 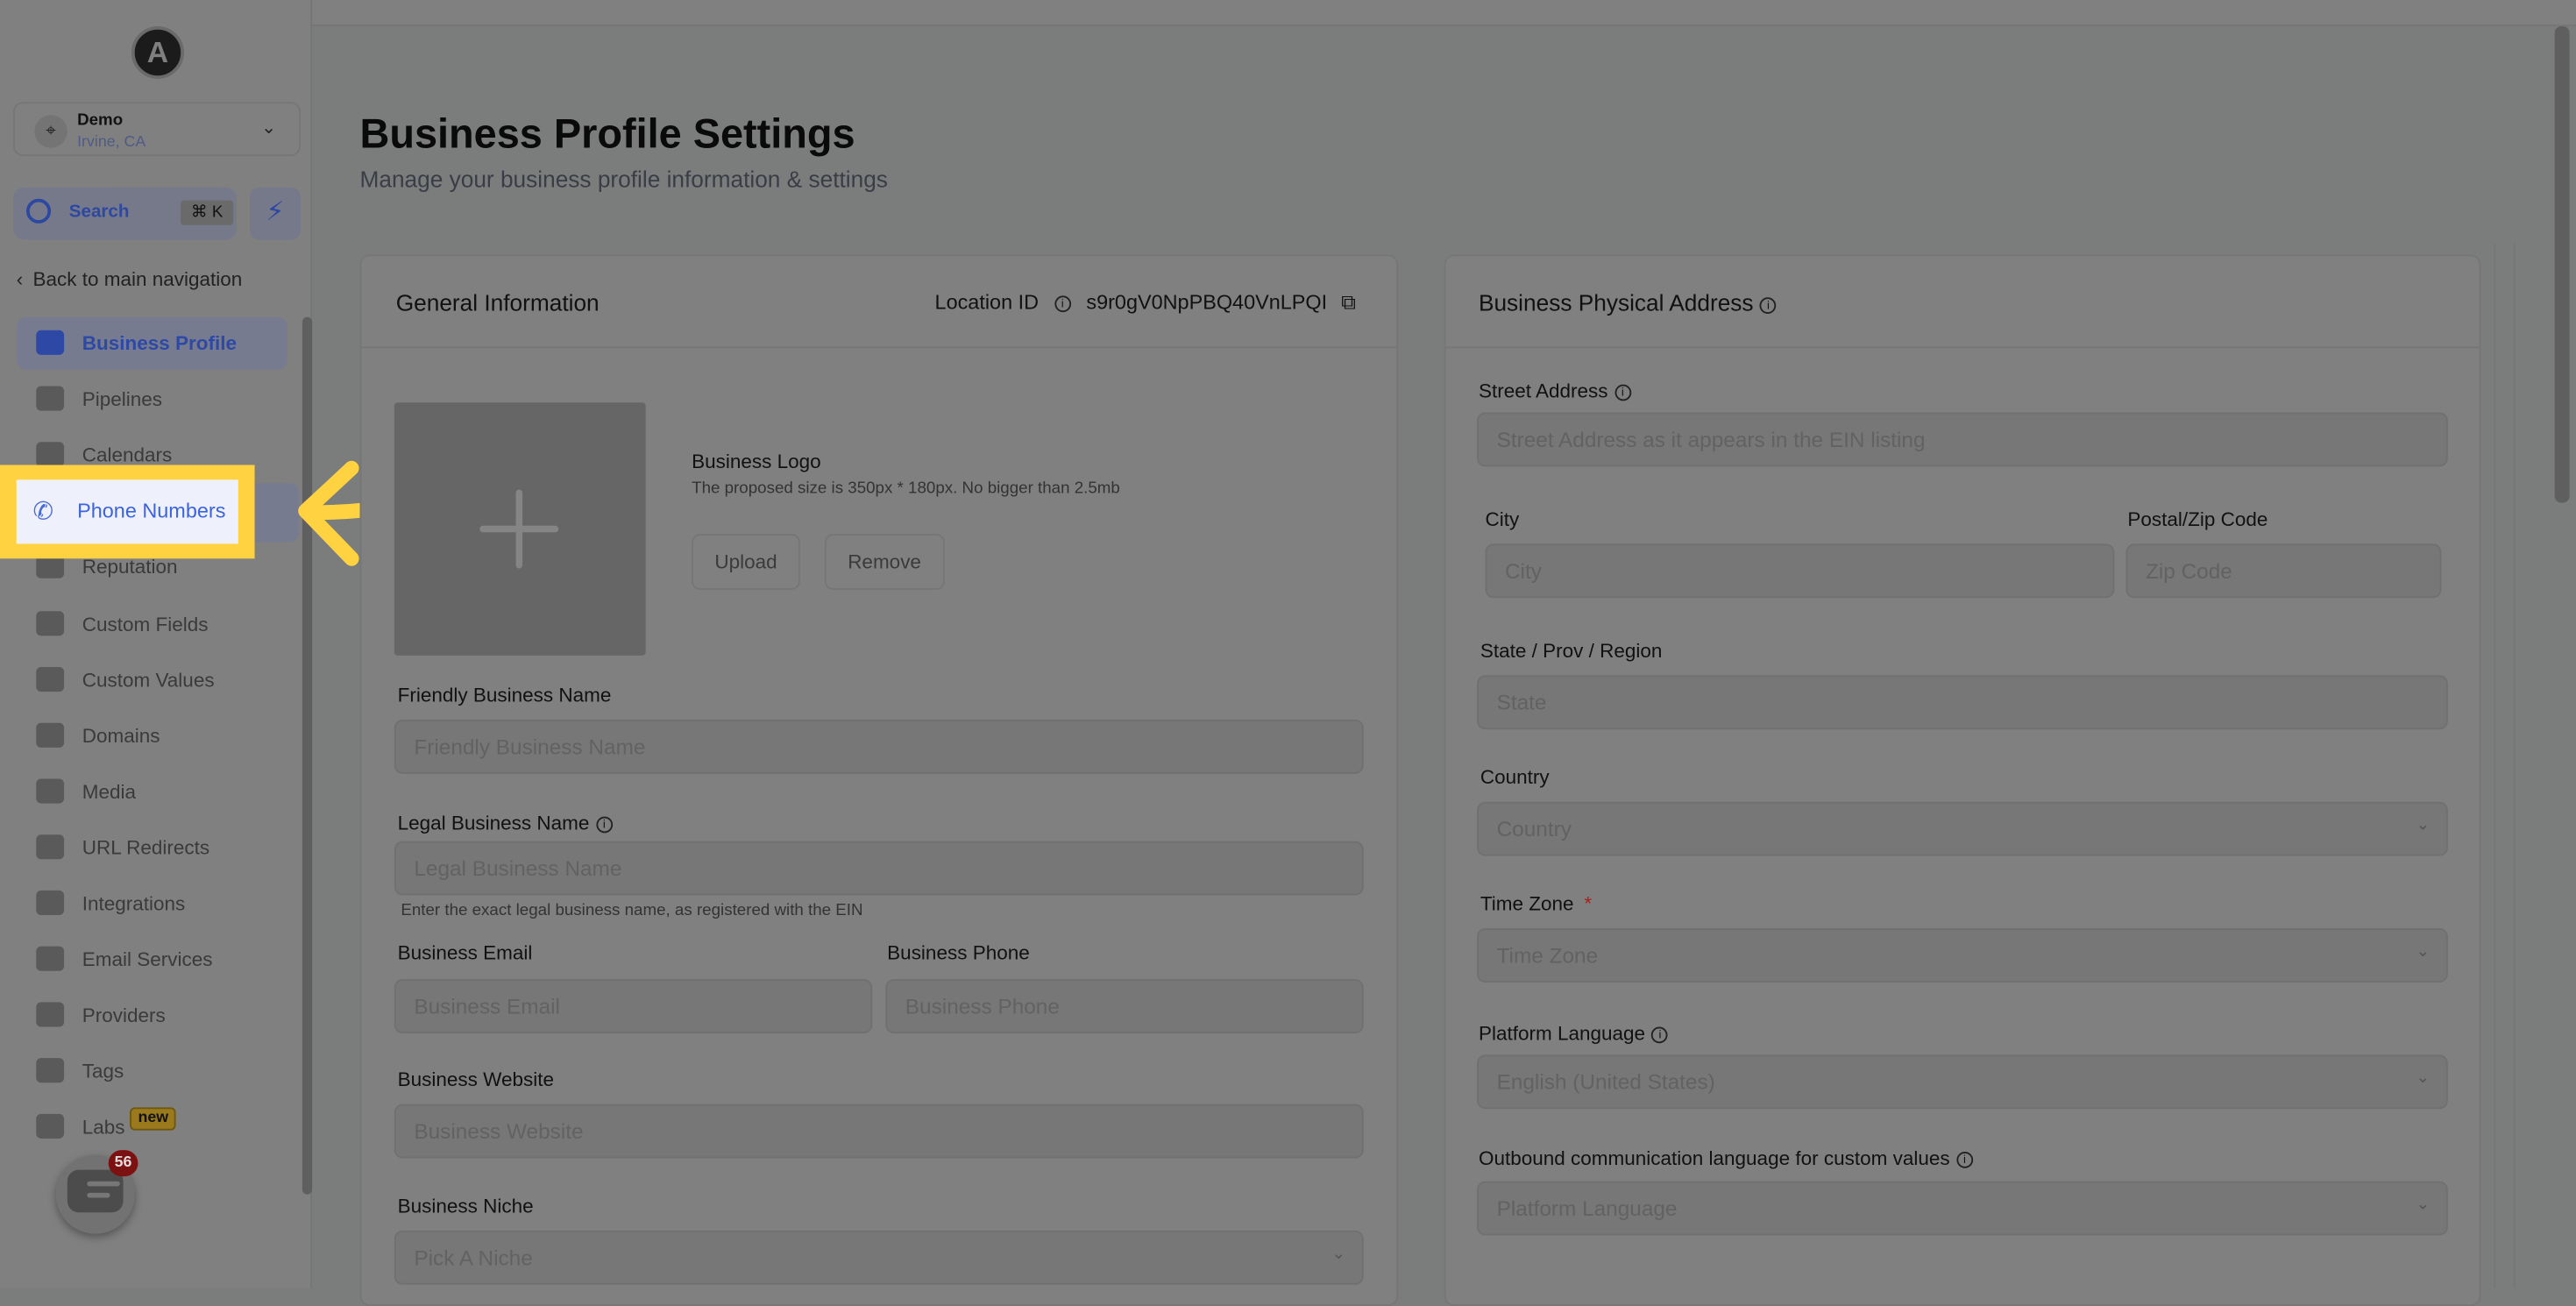 What do you see at coordinates (756, 462) in the screenshot?
I see `logo-label: Business Logo` at bounding box center [756, 462].